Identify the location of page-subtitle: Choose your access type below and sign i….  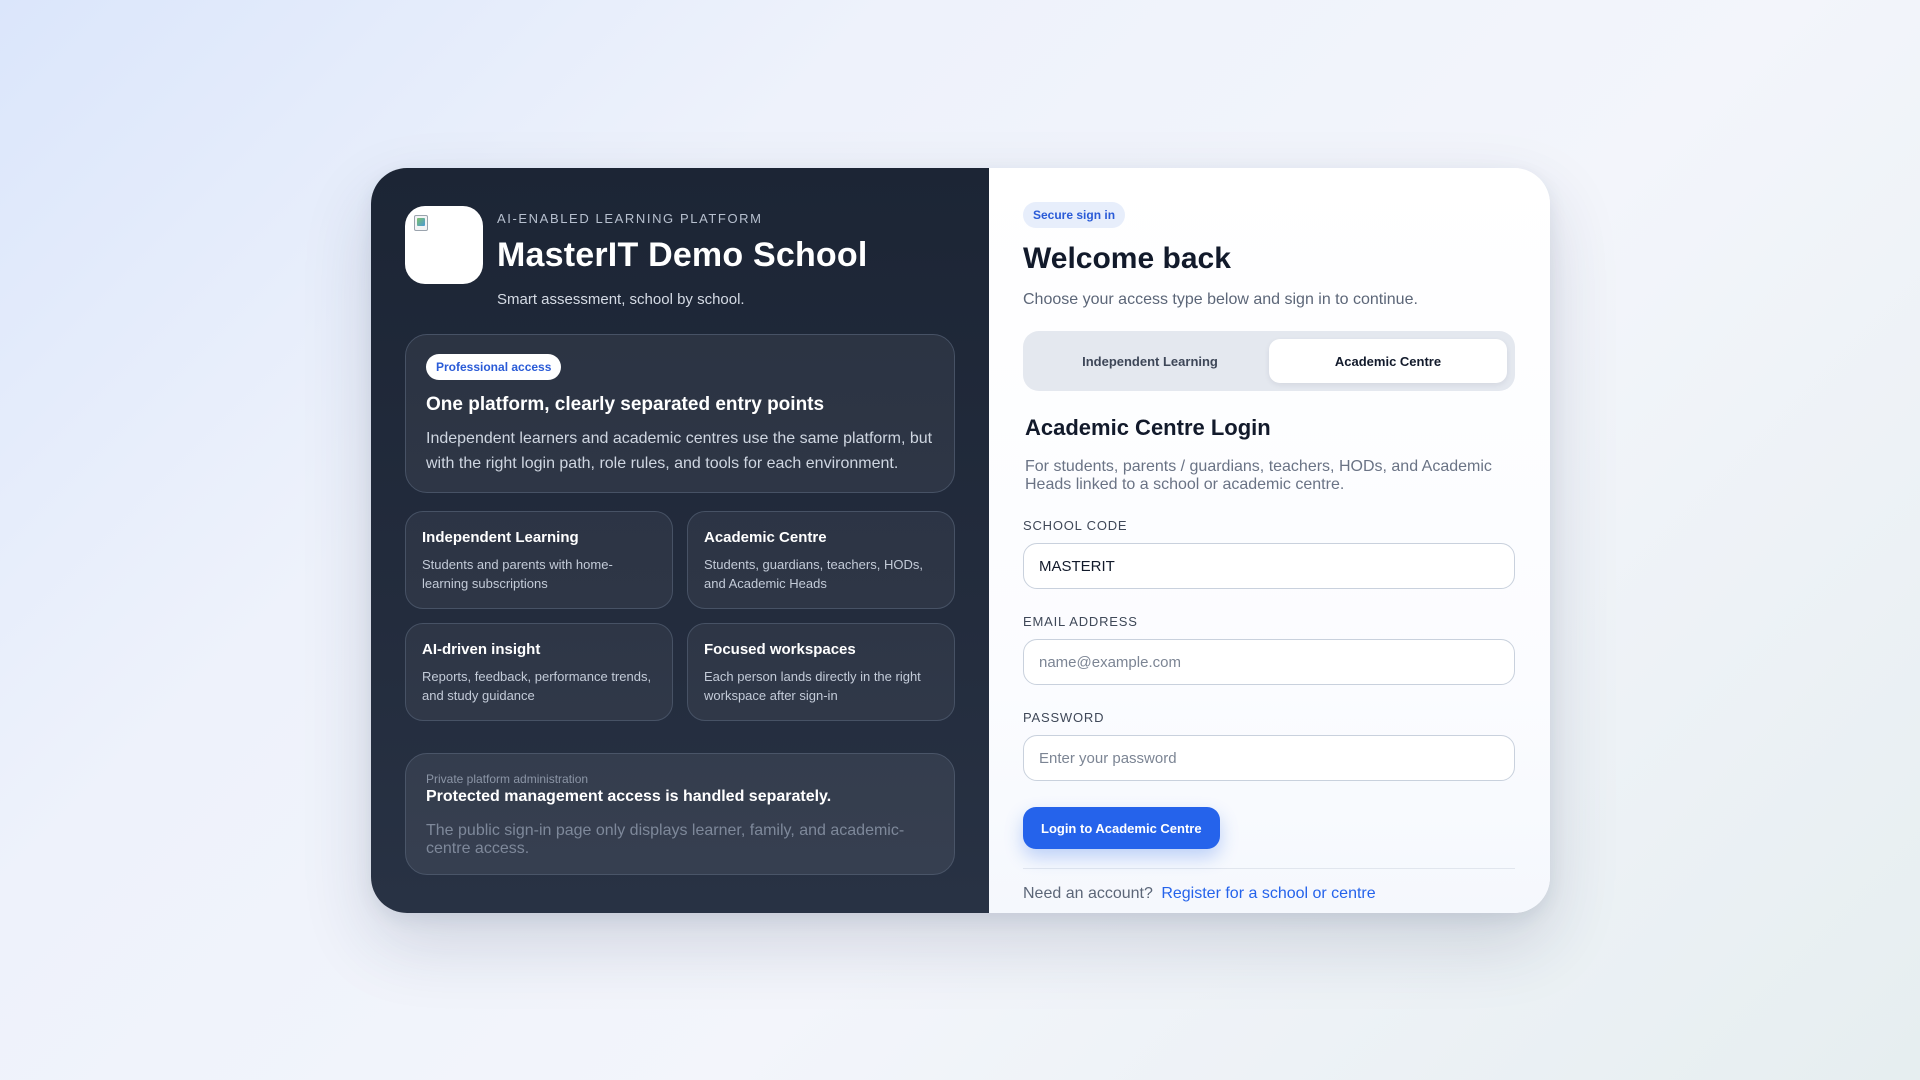
(1220, 299).